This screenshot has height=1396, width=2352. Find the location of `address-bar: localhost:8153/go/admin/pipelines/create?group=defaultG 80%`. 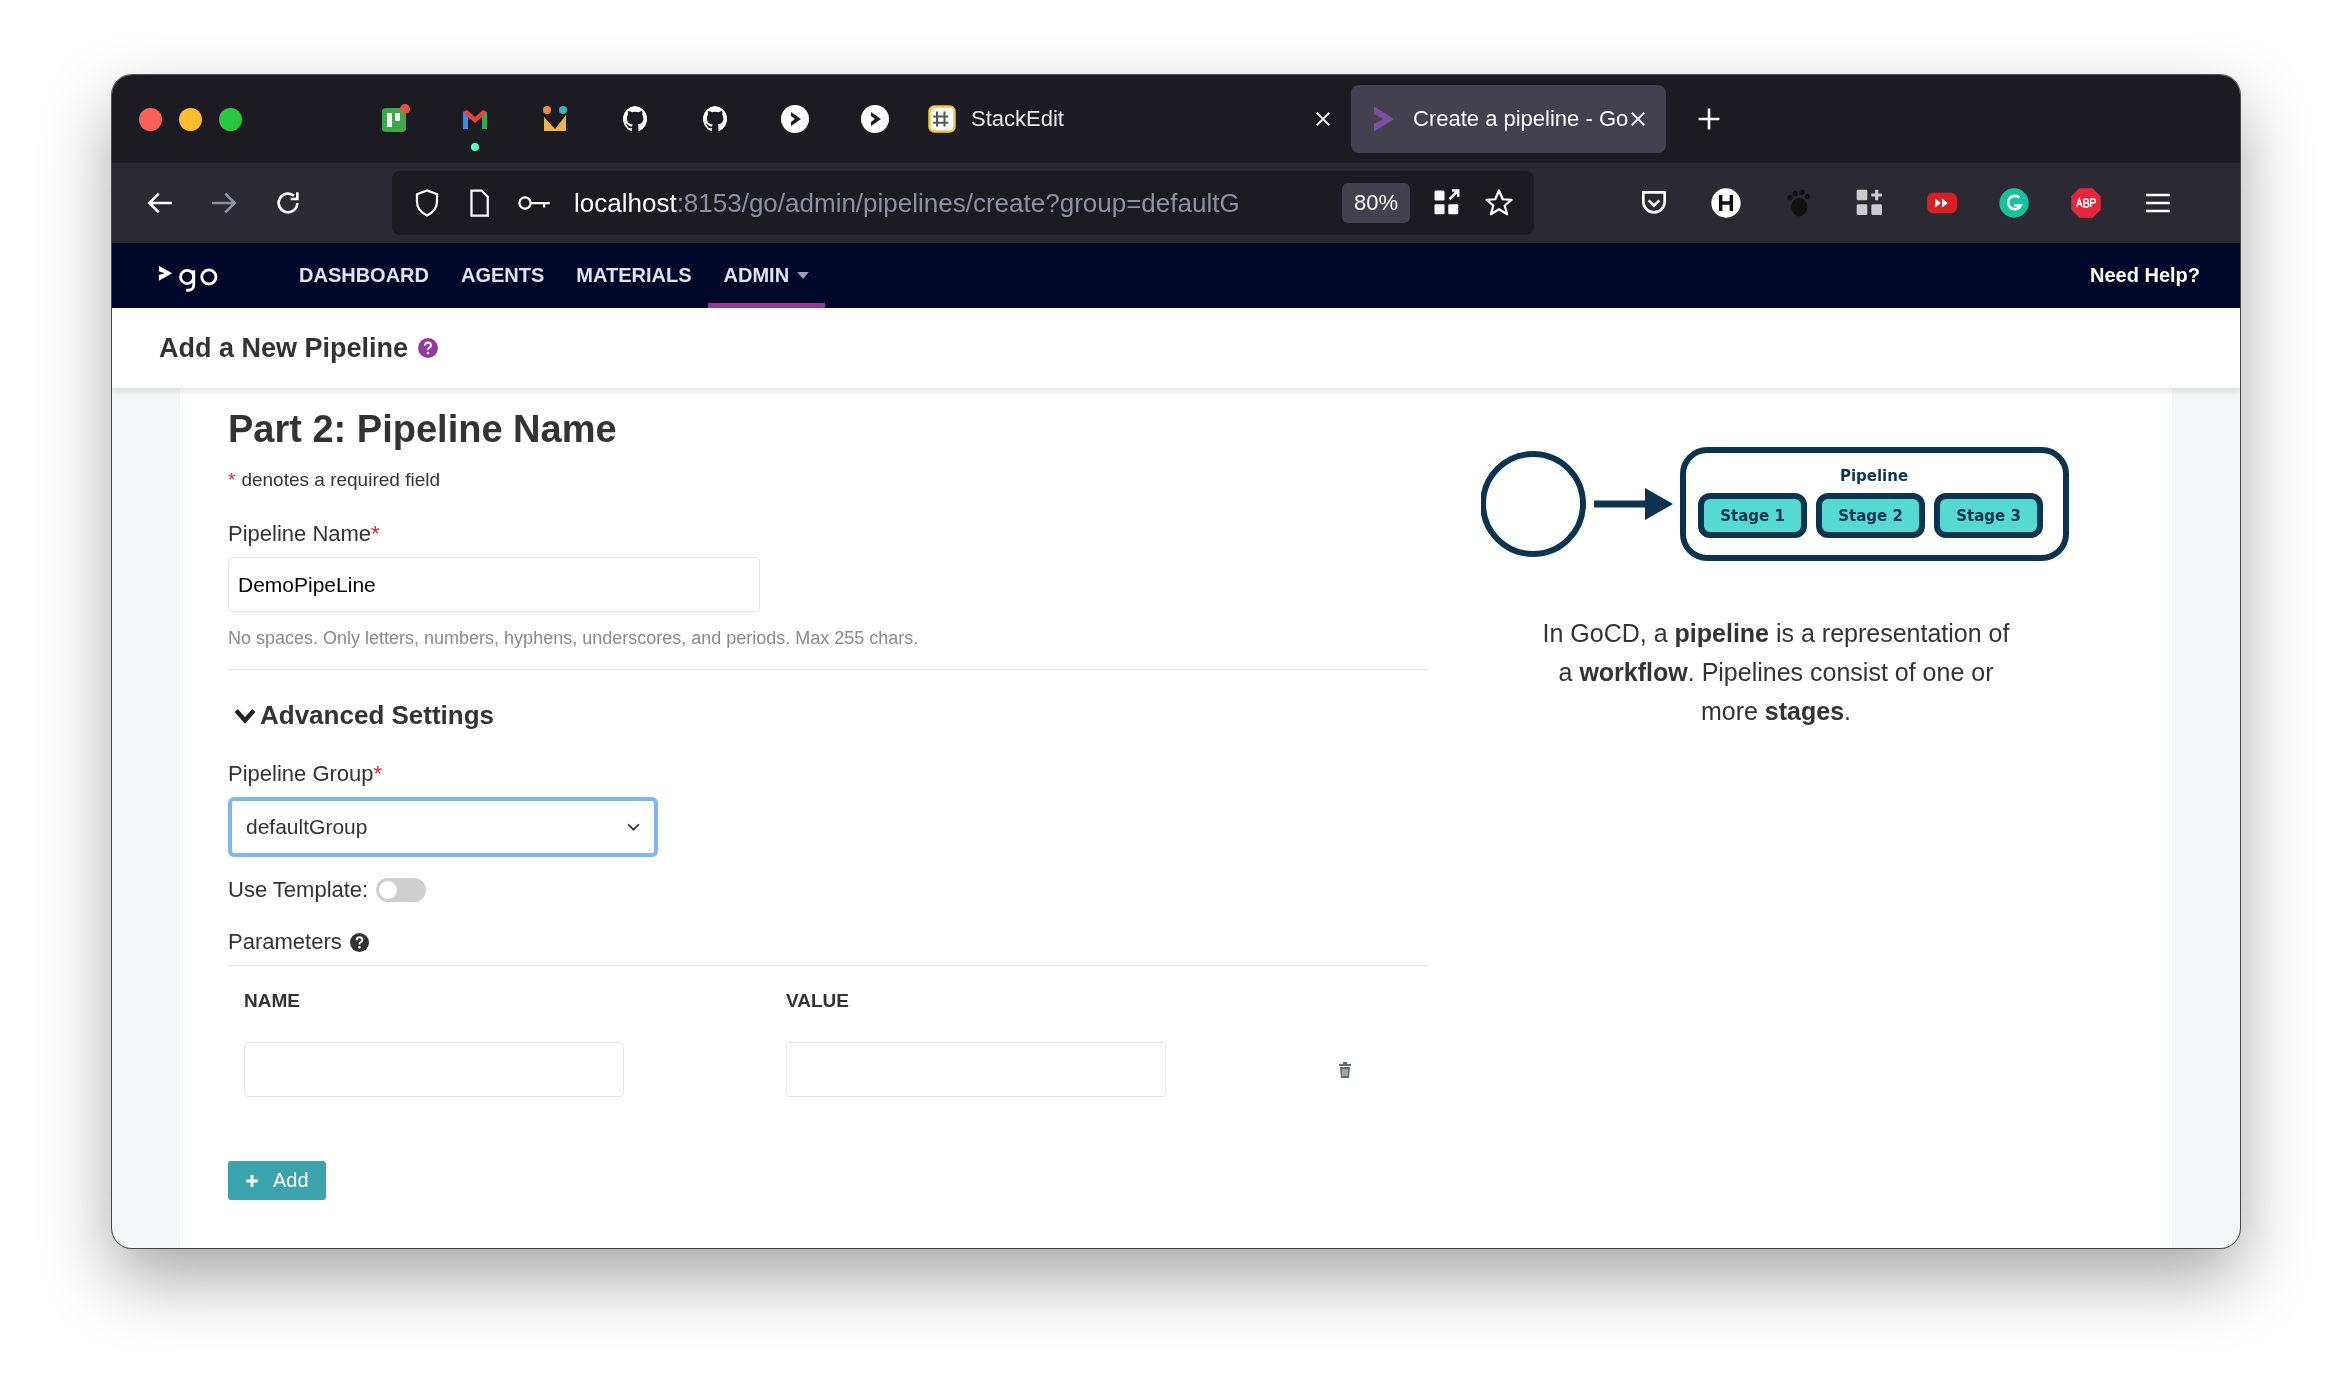

address-bar: localhost:8153/go/admin/pipelines/create?group=defaultG 80% is located at coordinates (963, 203).